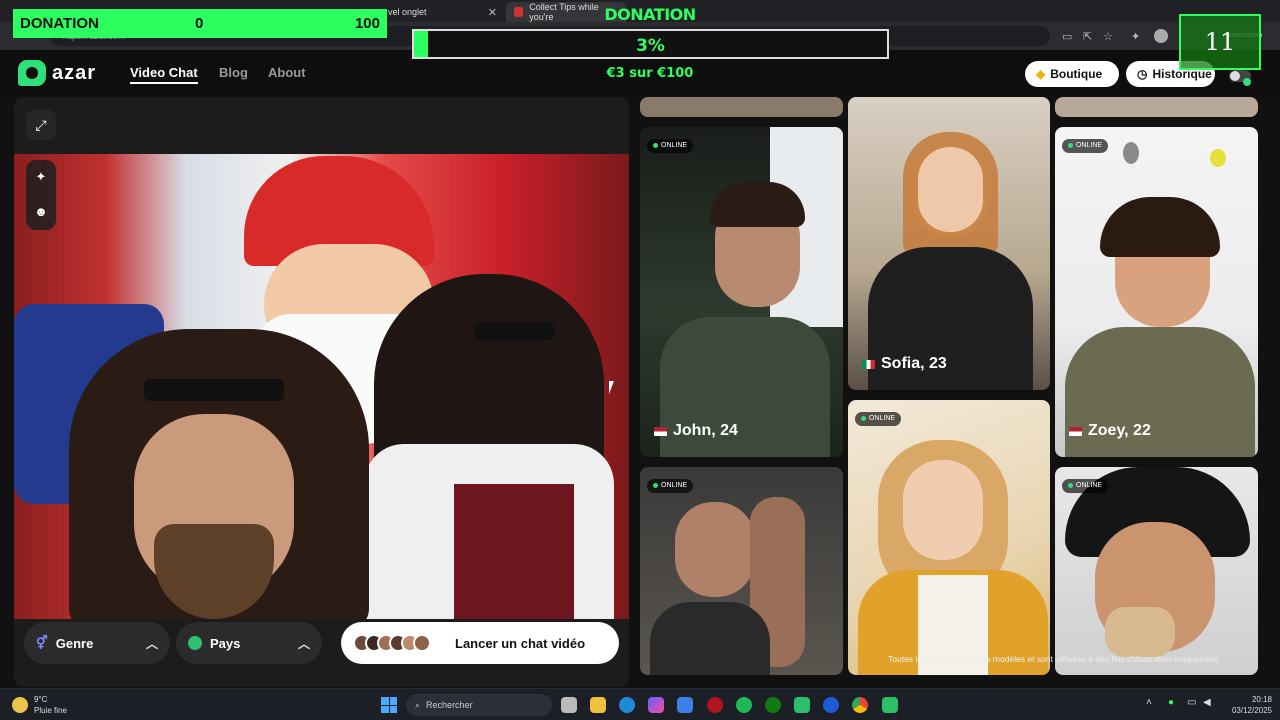 Image resolution: width=1280 pixels, height=720 pixels. I want to click on profile-name: John, 24, so click(696, 431).